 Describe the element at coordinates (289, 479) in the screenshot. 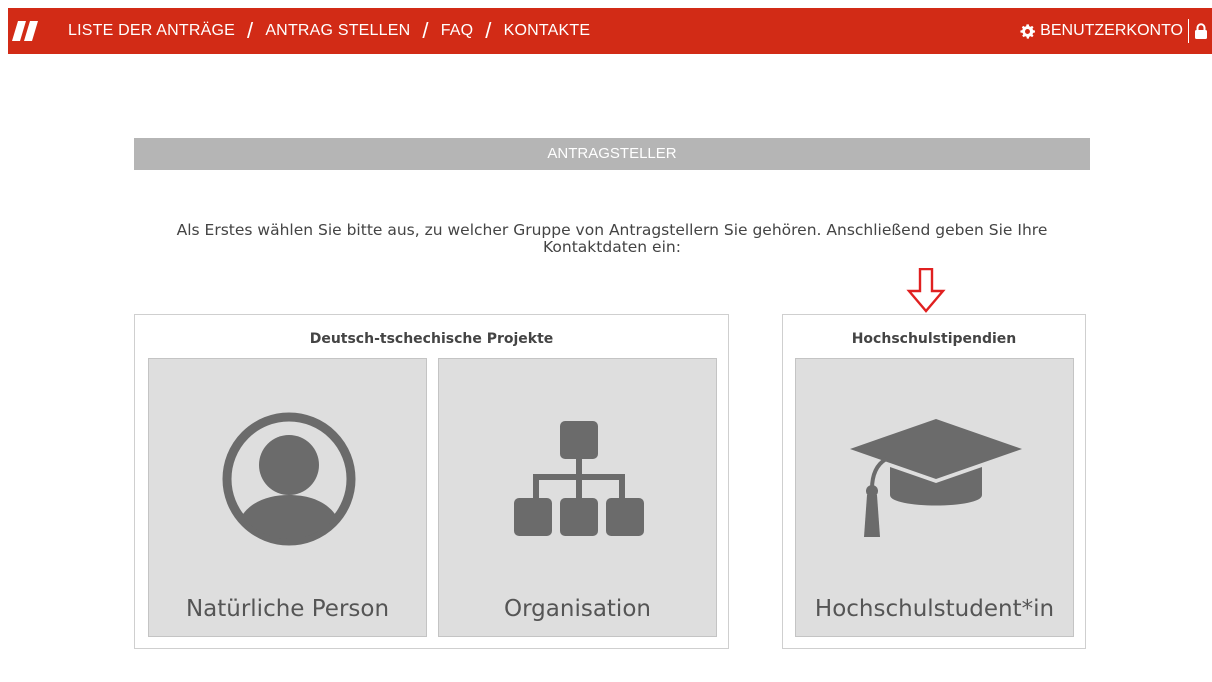

I see `person-icon` at that location.